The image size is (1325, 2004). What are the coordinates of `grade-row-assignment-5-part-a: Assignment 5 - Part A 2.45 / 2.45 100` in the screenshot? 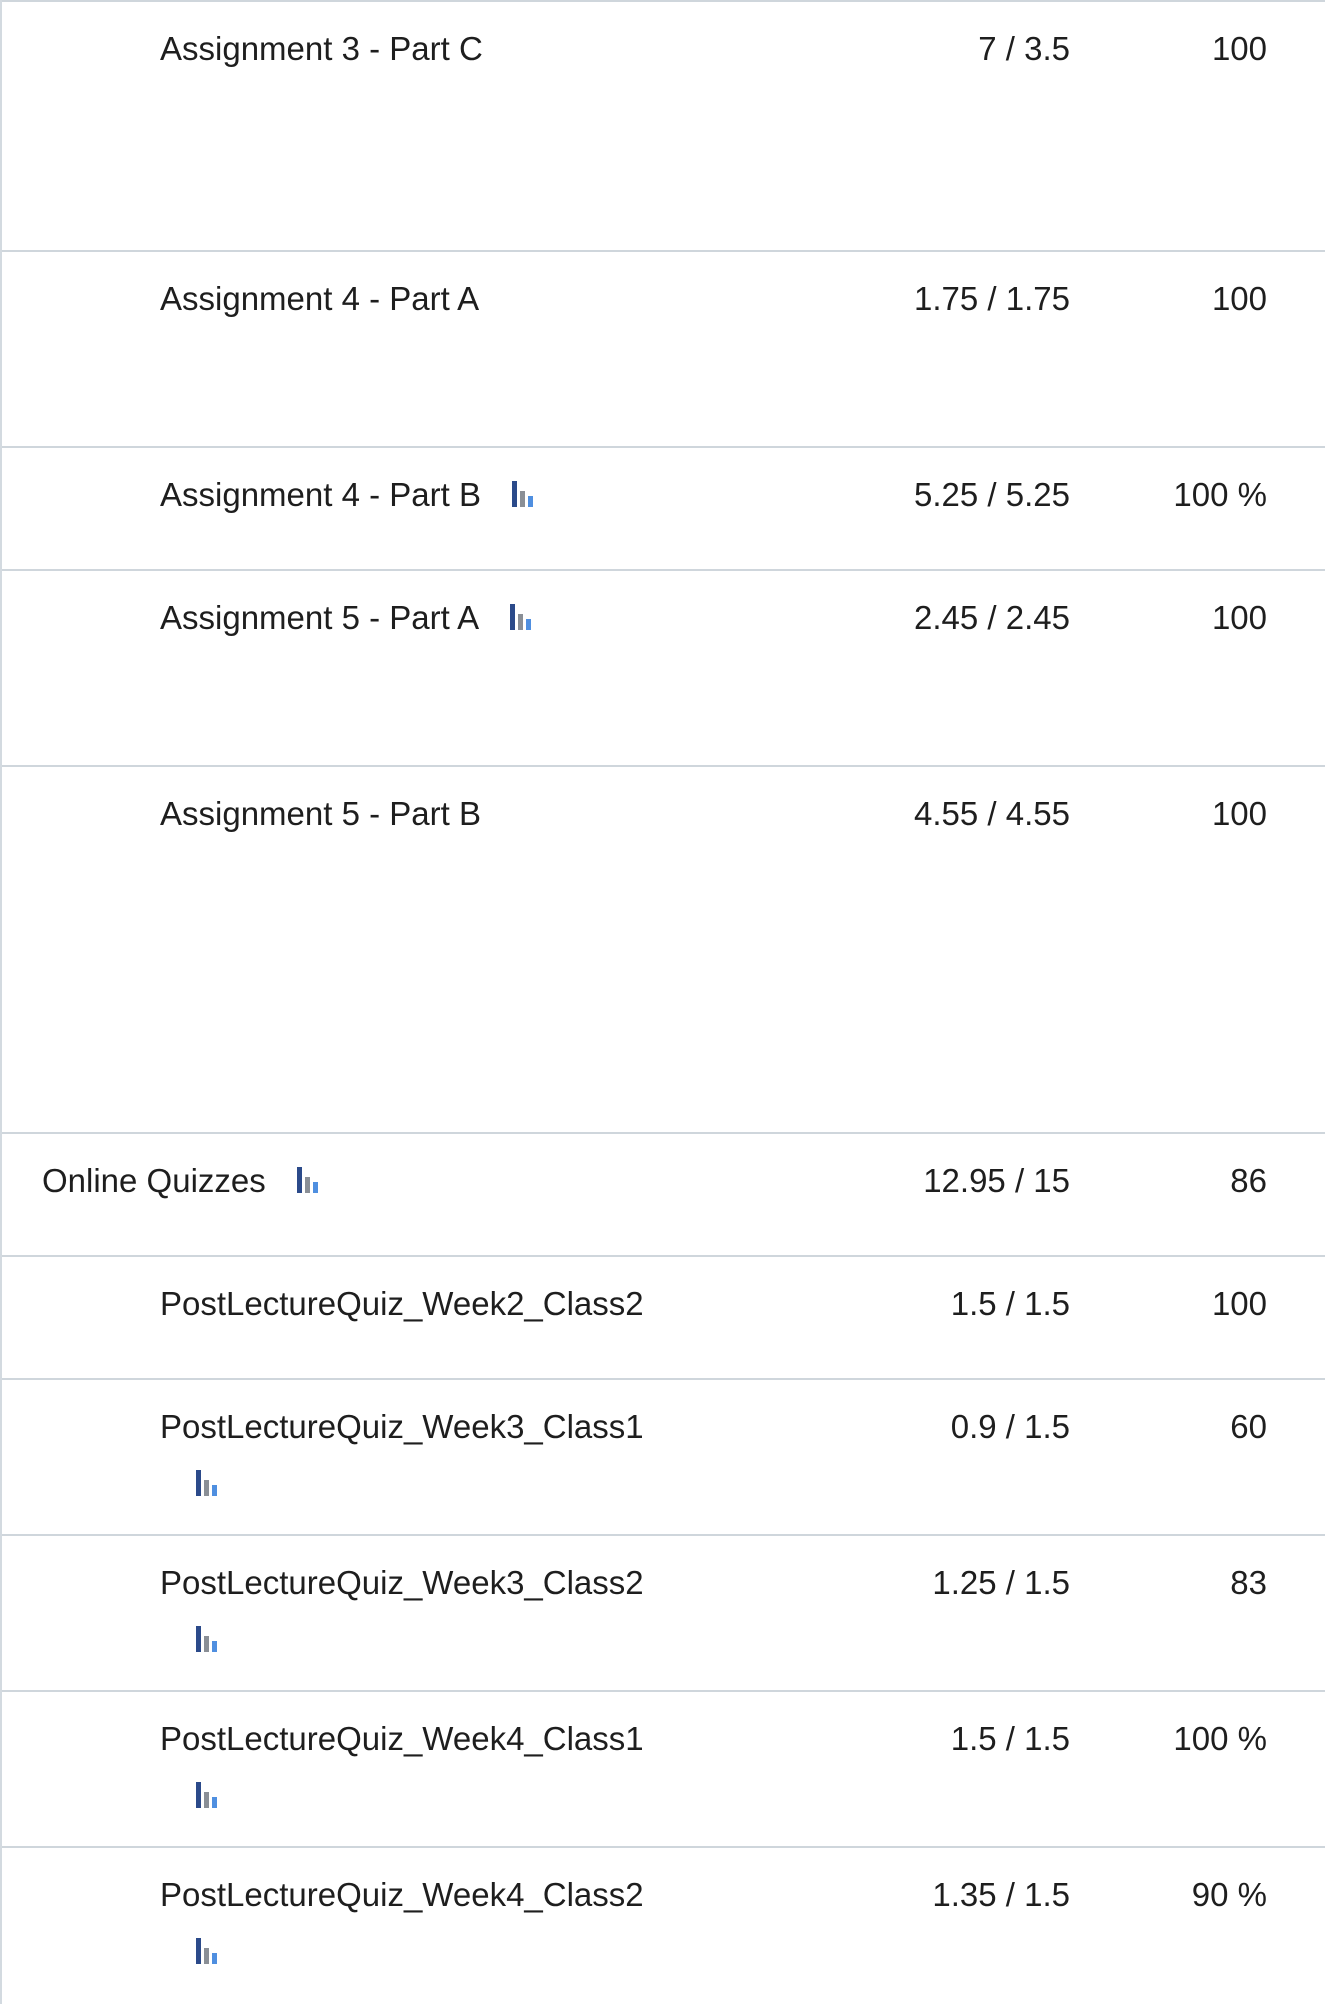 It's located at (663, 669).